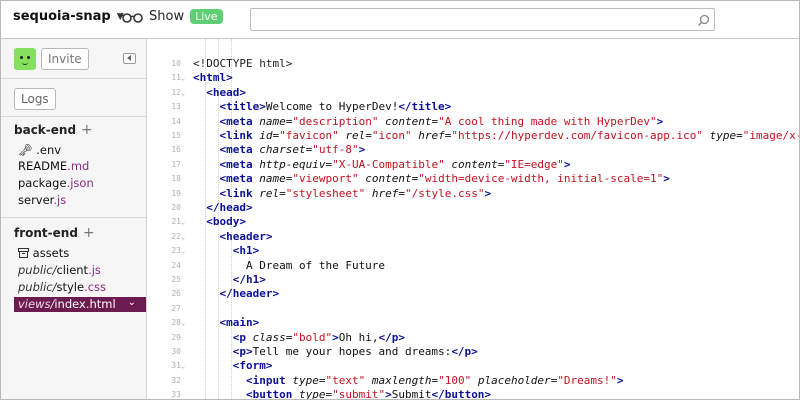 This screenshot has width=800, height=400. What do you see at coordinates (473, 366) in the screenshot?
I see `code-line: 31 ⌄ <form>` at bounding box center [473, 366].